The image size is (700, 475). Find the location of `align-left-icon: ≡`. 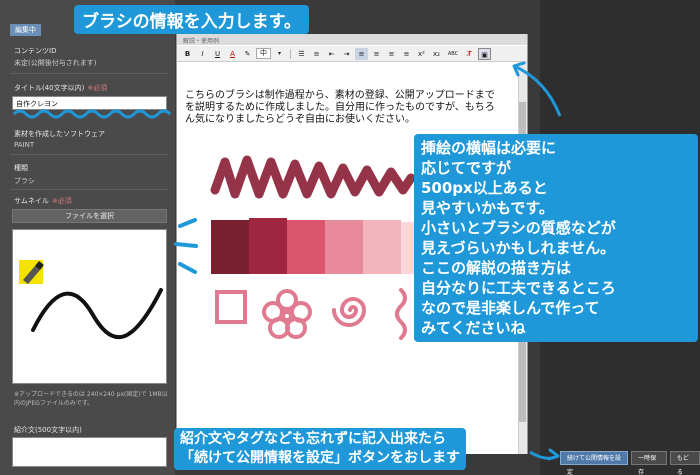

align-left-icon: ≡ is located at coordinates (361, 53).